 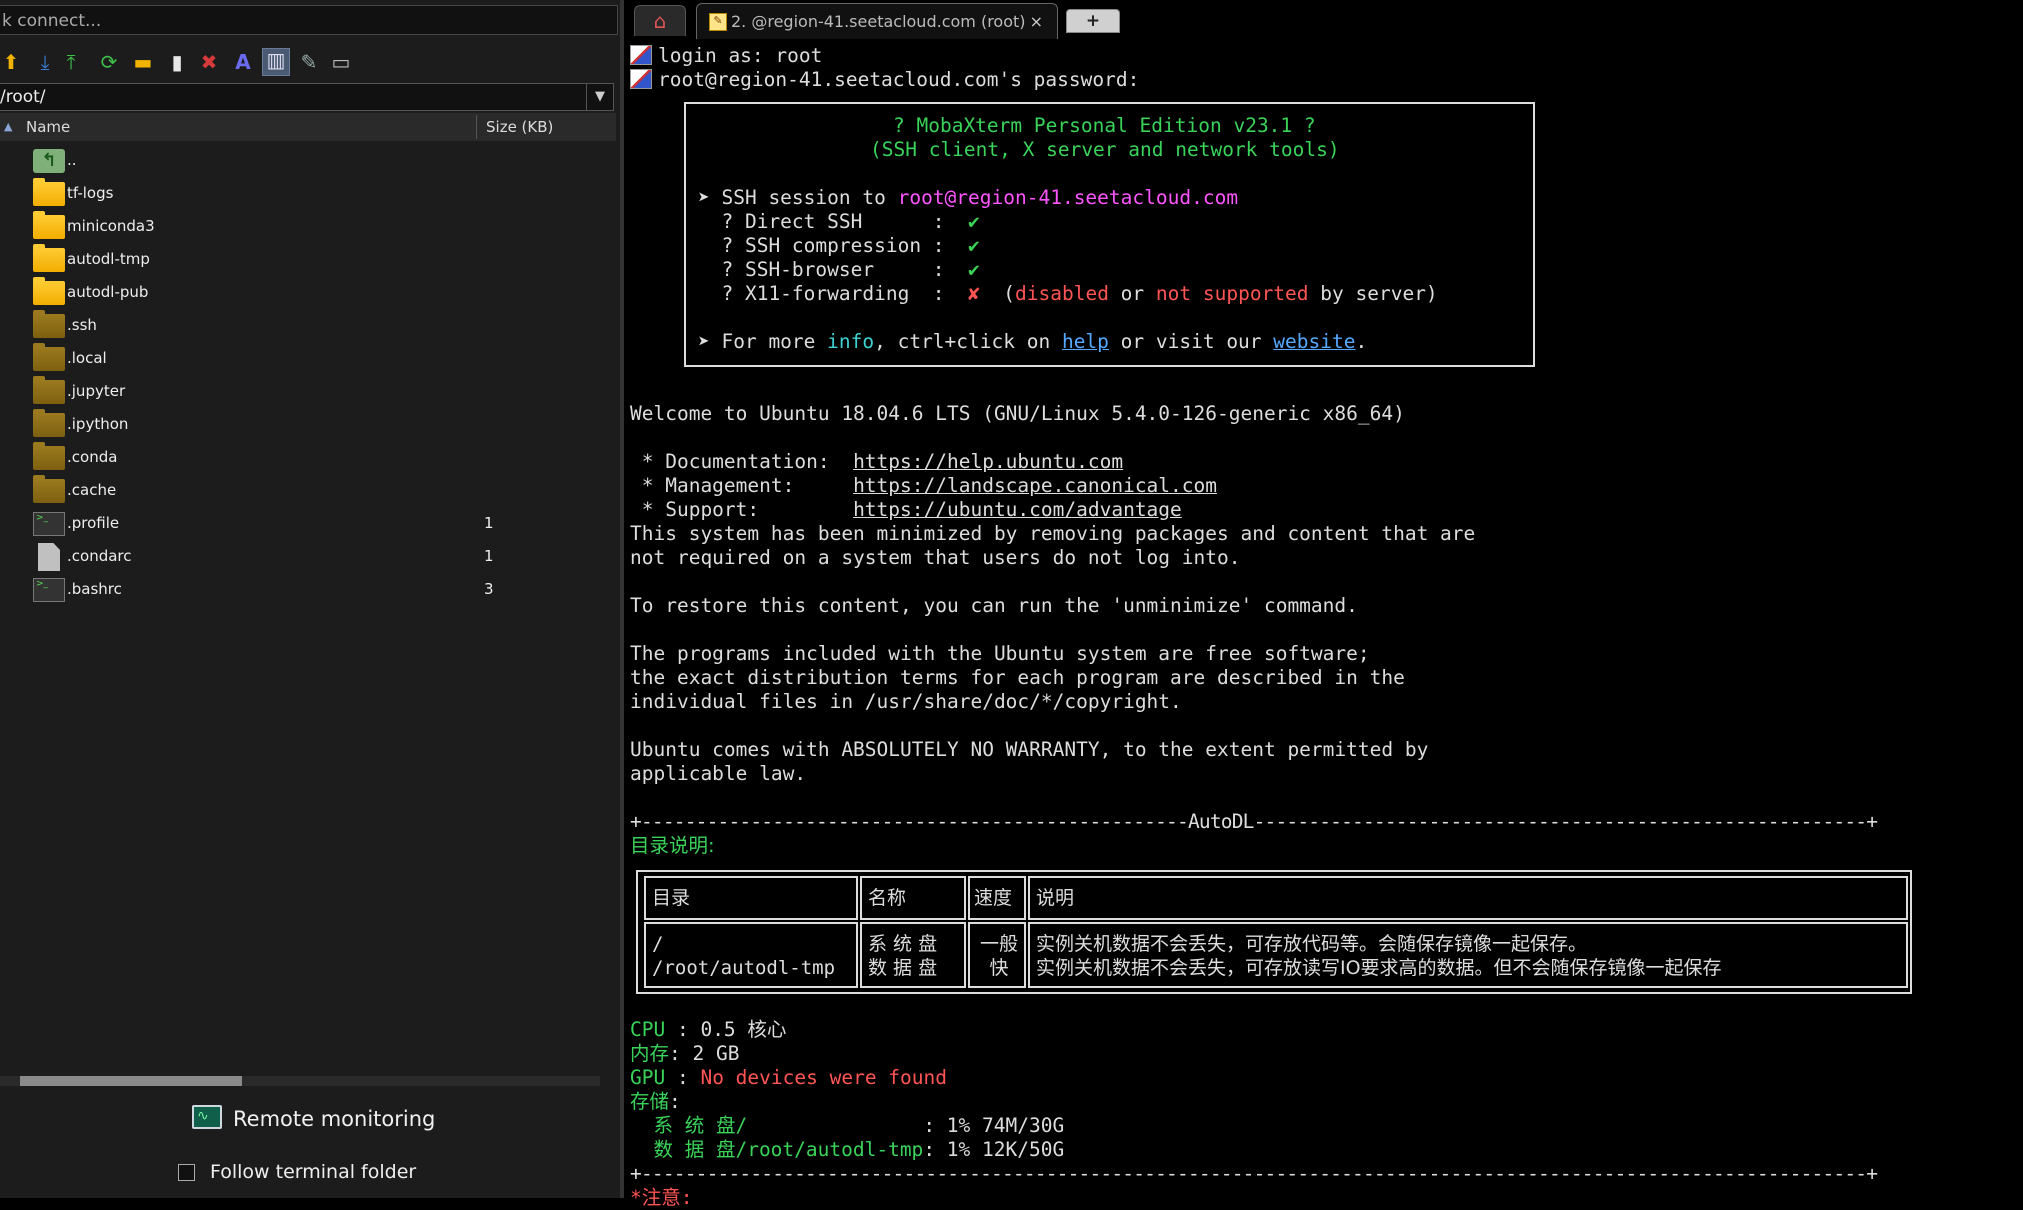 I want to click on sys-disk-line: 系 统 盘/ : 1% 74M/30G, so click(x=847, y=1125).